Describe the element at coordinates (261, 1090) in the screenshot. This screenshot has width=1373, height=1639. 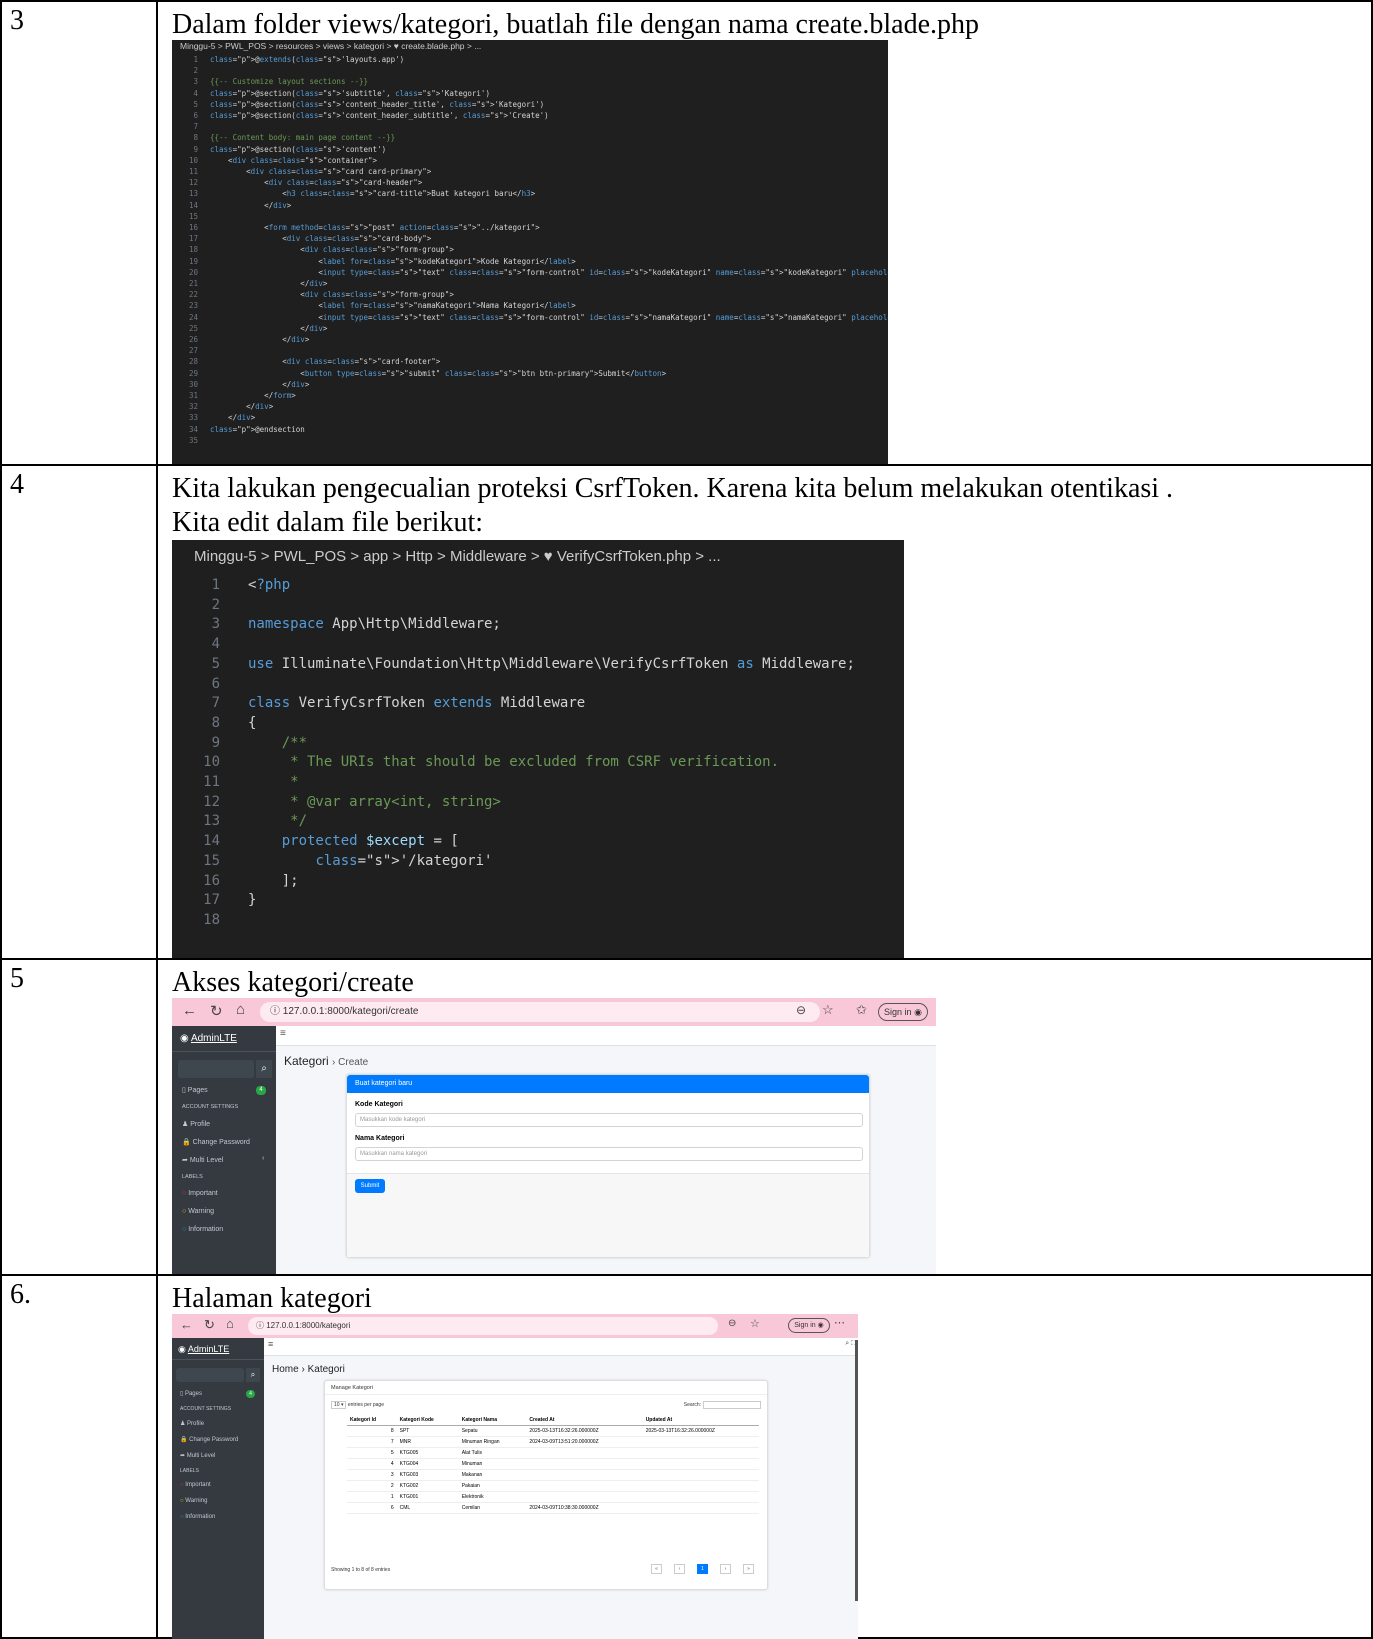
I see `pages-badge: 4` at that location.